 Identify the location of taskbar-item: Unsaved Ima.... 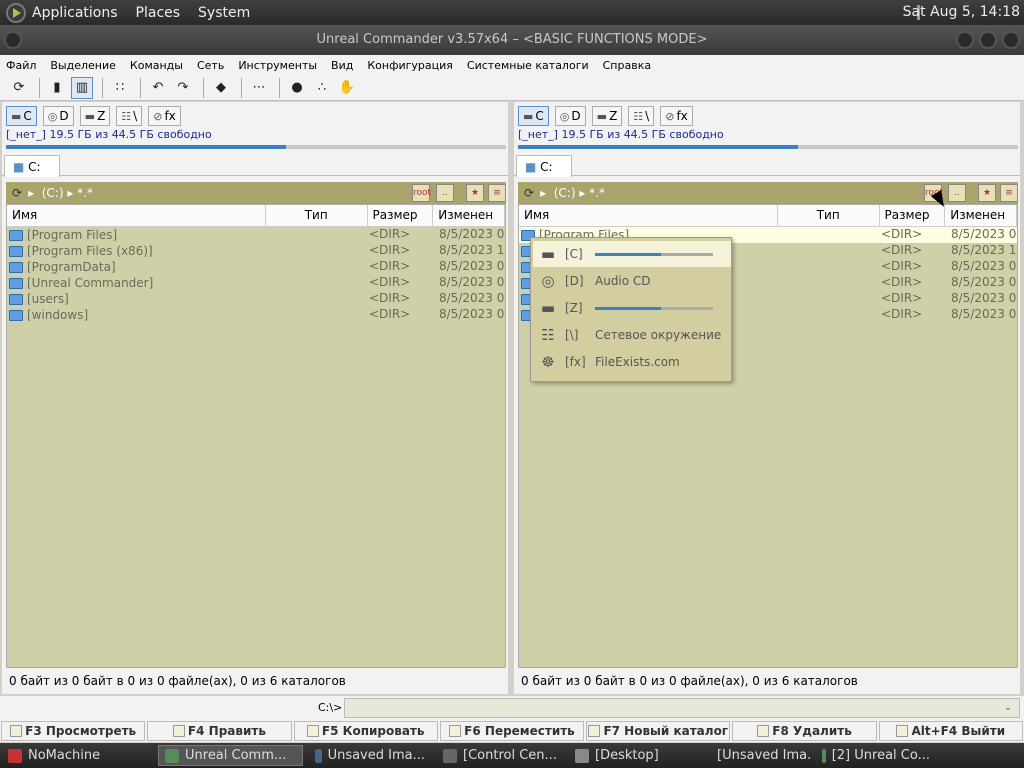
(370, 755).